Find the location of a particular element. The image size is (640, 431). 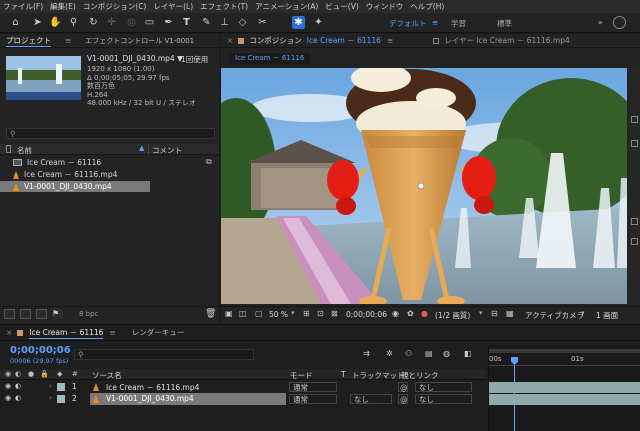

brush-tool-icon: ✎ is located at coordinates (206, 22).